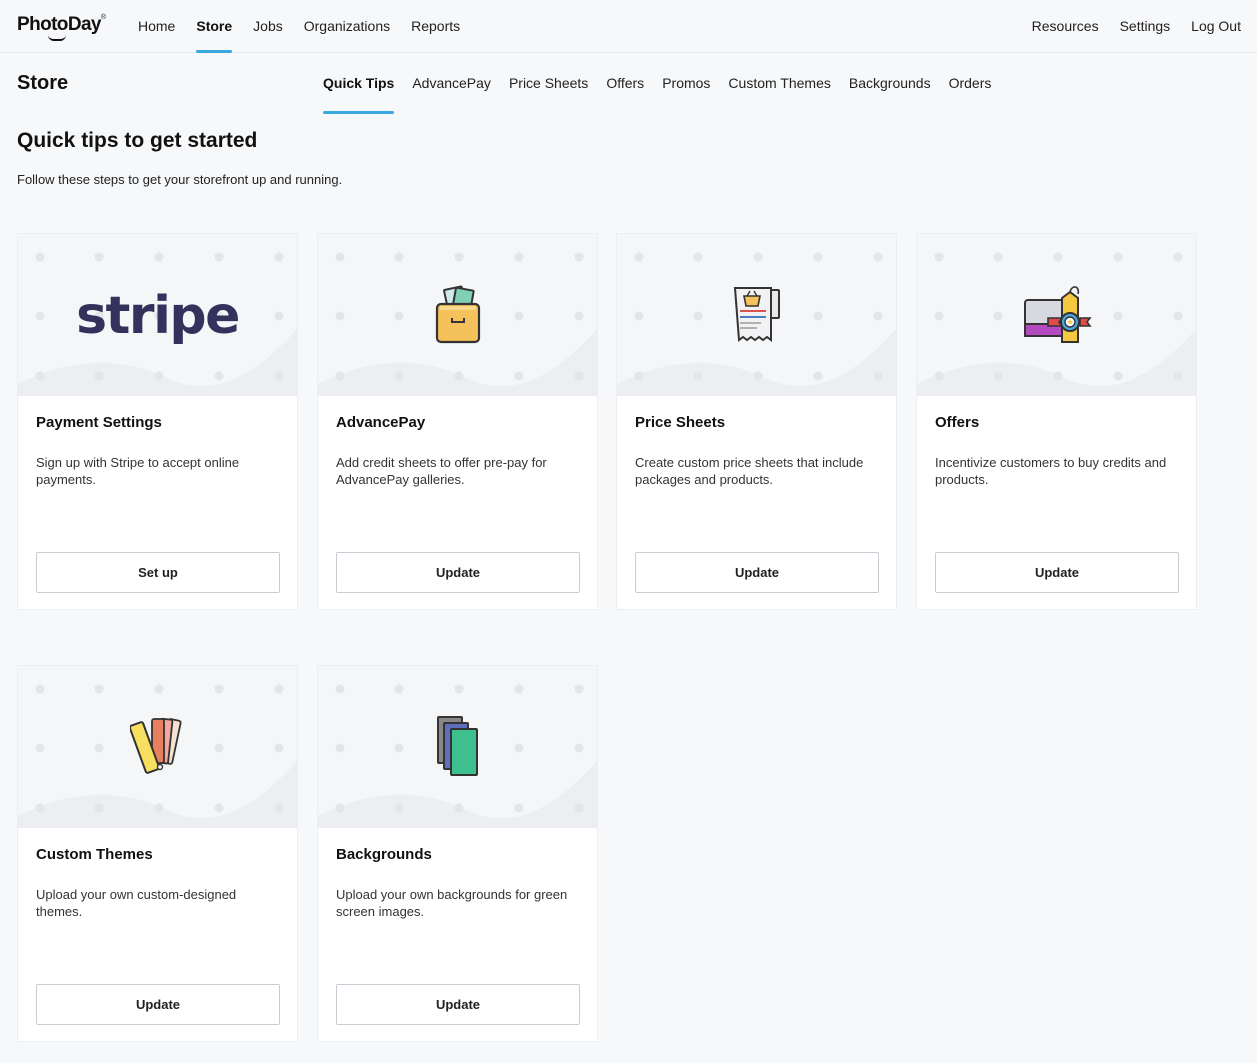 The height and width of the screenshot is (1063, 1257). Describe the element at coordinates (268, 26) in the screenshot. I see `nav-jobs: Jobs` at that location.